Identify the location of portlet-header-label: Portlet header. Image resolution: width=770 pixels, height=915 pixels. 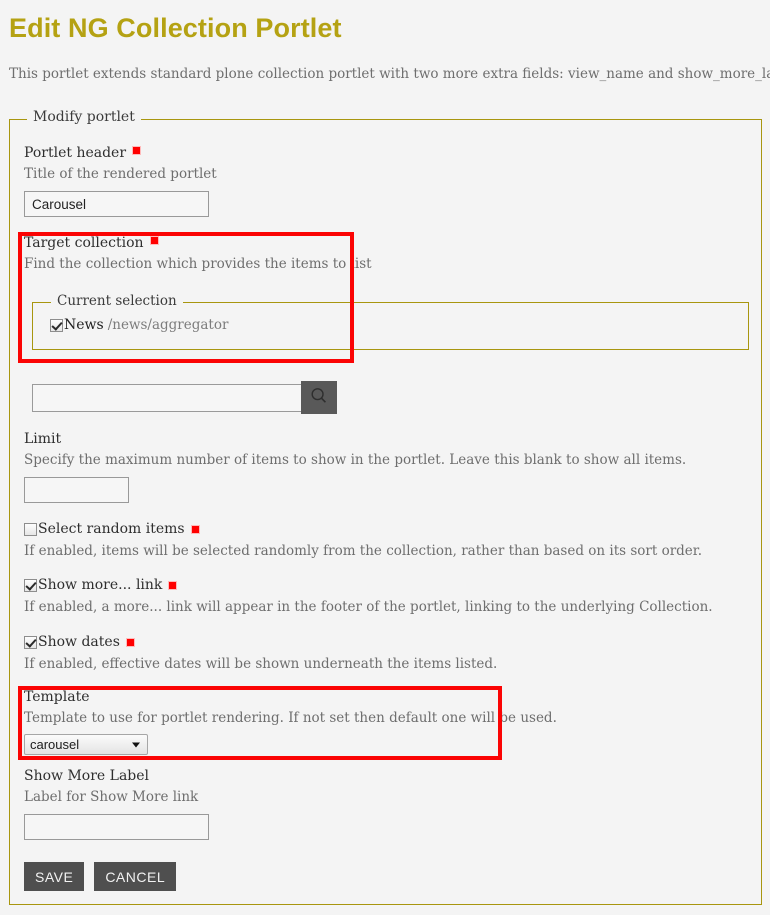
(120, 153).